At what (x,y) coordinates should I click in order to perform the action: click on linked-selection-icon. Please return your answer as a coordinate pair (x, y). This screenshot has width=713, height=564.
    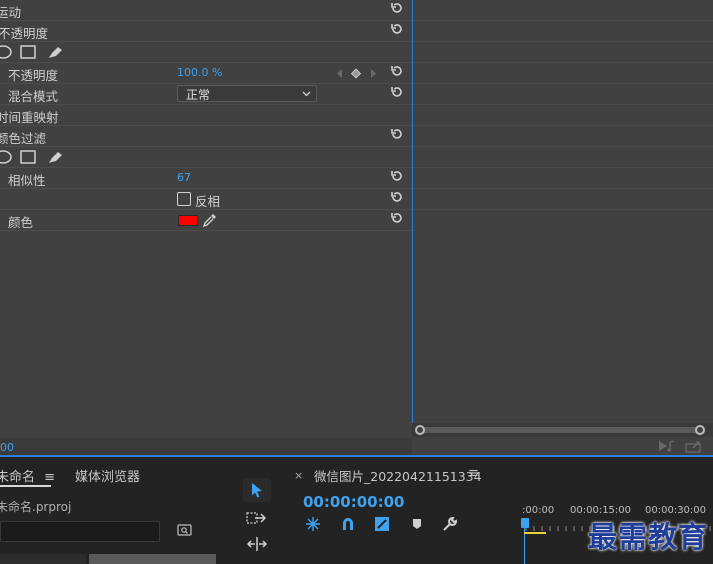
    Looking at the image, I should click on (382, 524).